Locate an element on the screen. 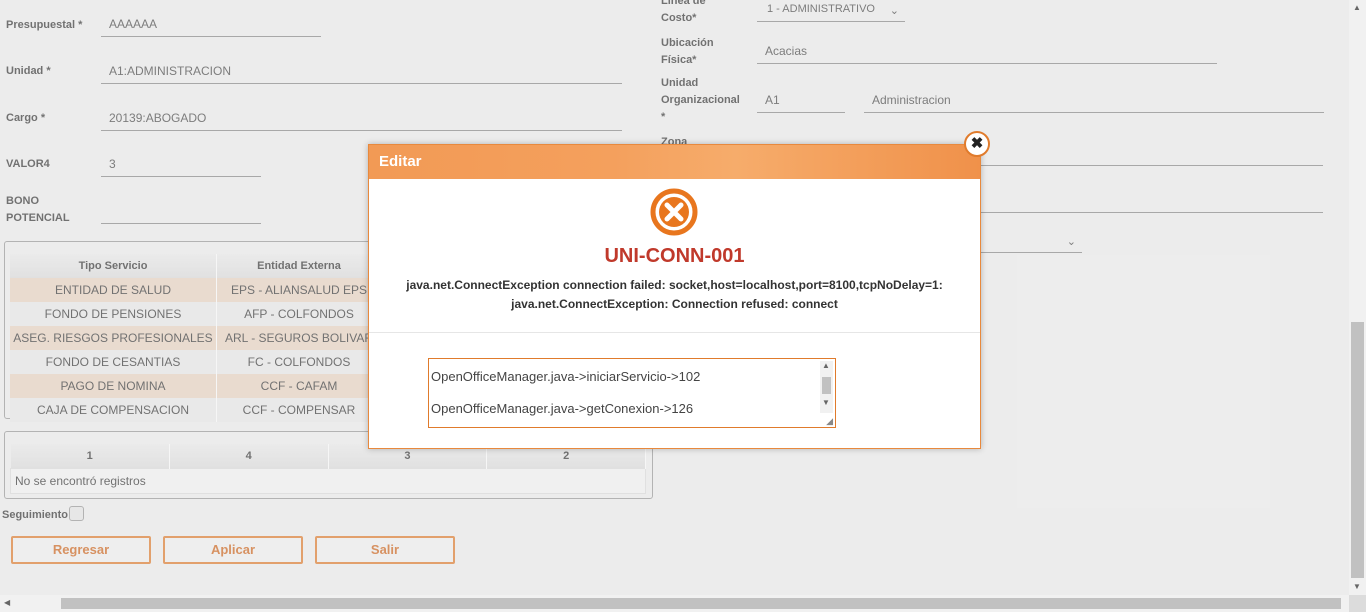 This screenshot has height=612, width=1366. error-code: UNI-CONN-001 is located at coordinates (674, 256).